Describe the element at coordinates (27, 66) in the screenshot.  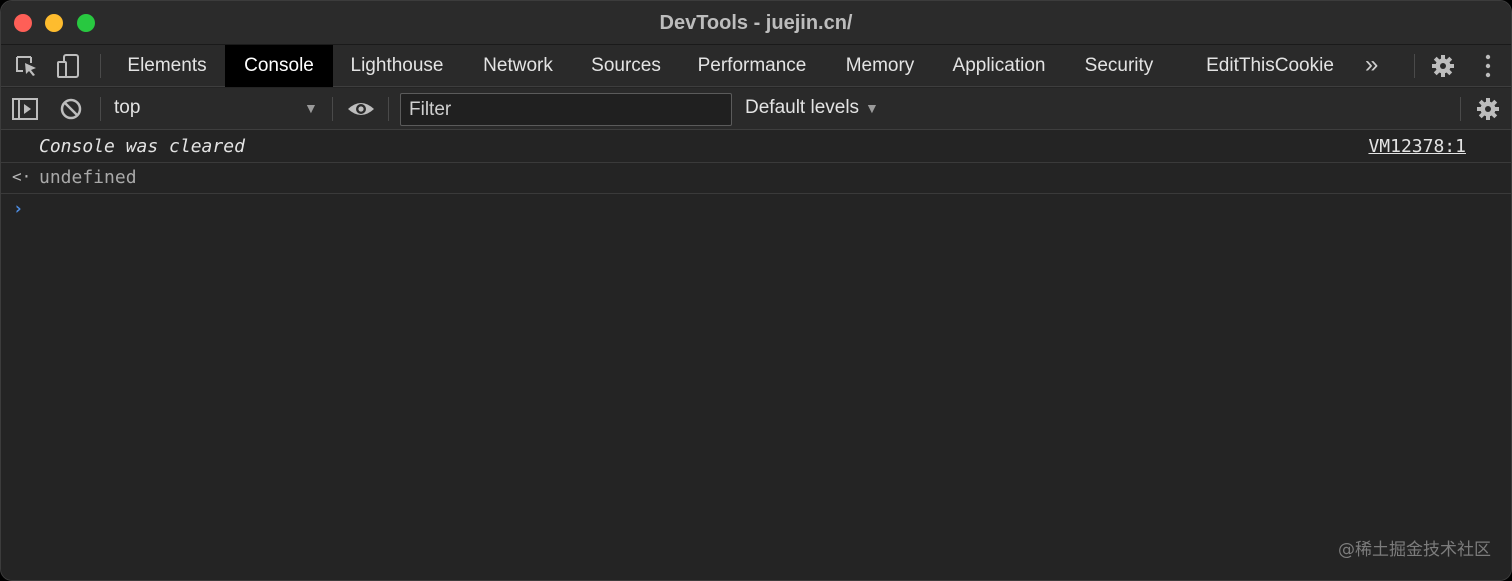
I see `inspect-element-icon` at that location.